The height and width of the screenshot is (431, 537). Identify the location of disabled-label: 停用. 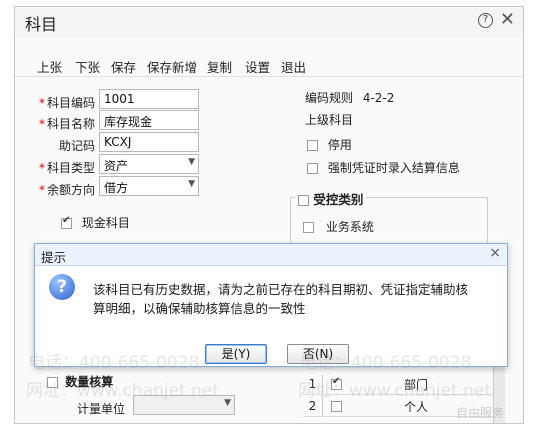
(339, 145).